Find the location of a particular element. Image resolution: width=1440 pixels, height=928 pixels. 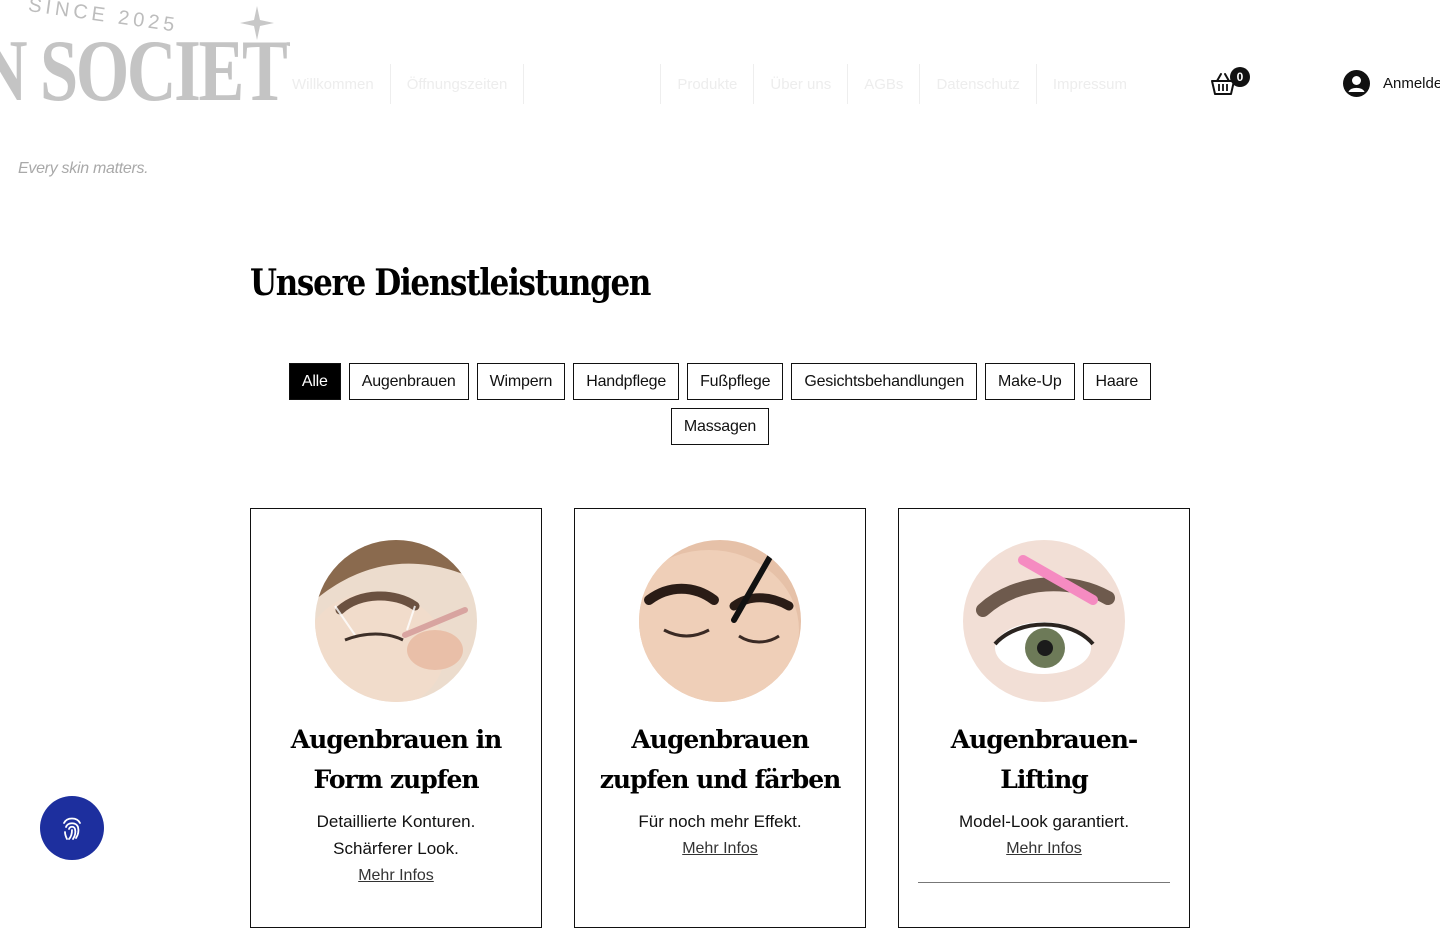

login-button: Anmelde is located at coordinates (1391, 83).